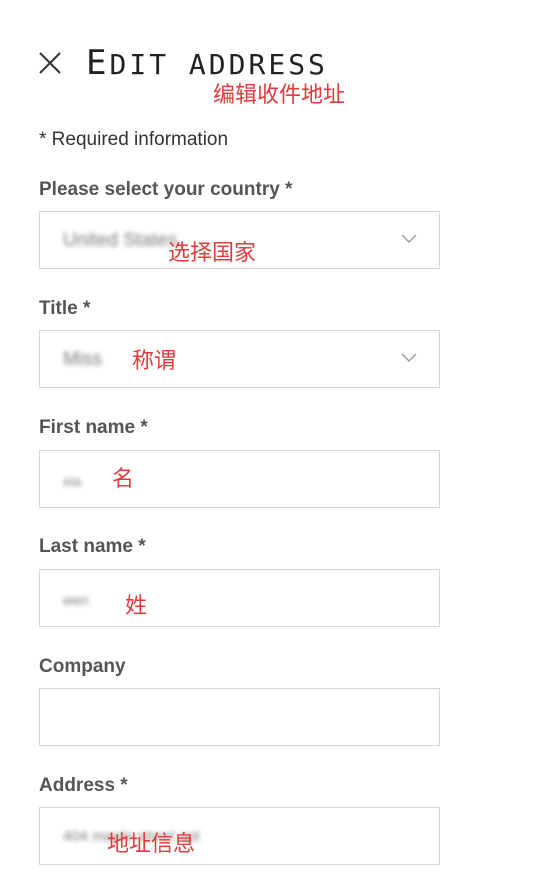 The height and width of the screenshot is (871, 551). I want to click on country-annotation: 选择国家, so click(212, 253).